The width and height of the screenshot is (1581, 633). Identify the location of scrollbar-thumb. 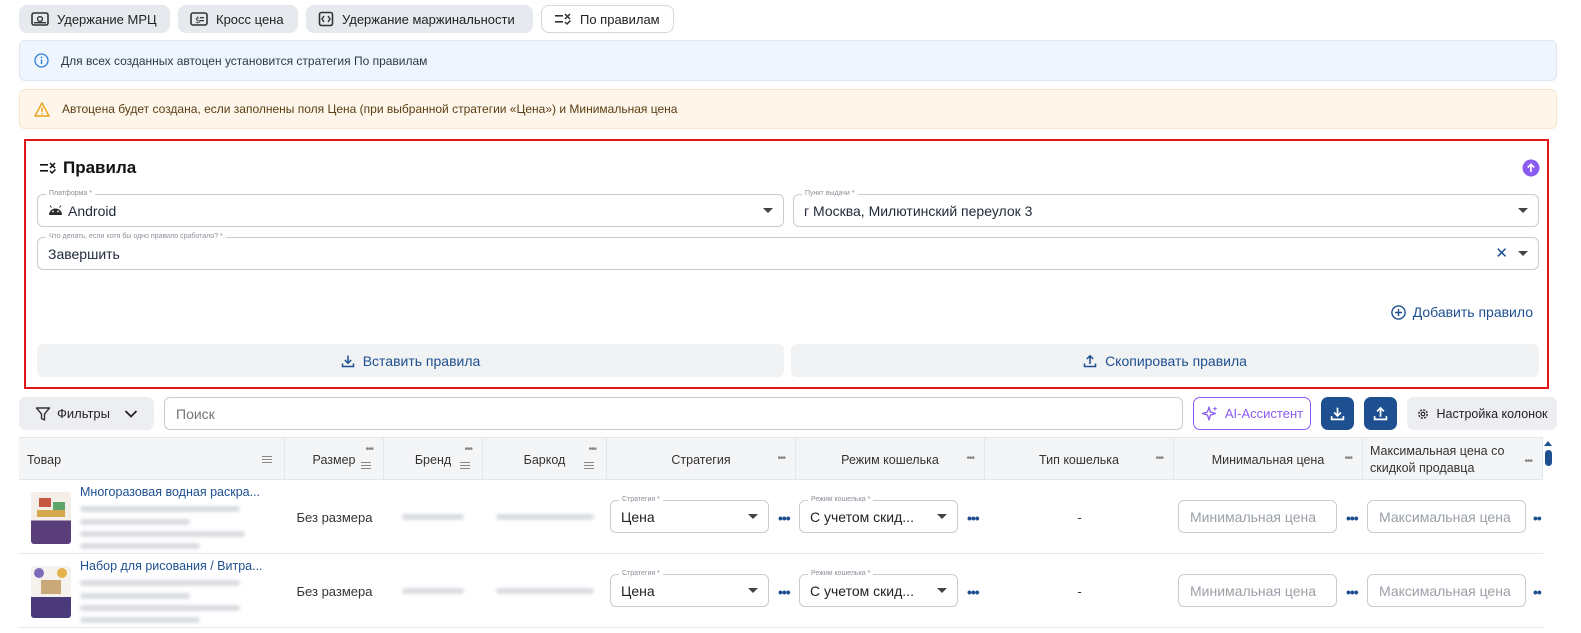
(1548, 458).